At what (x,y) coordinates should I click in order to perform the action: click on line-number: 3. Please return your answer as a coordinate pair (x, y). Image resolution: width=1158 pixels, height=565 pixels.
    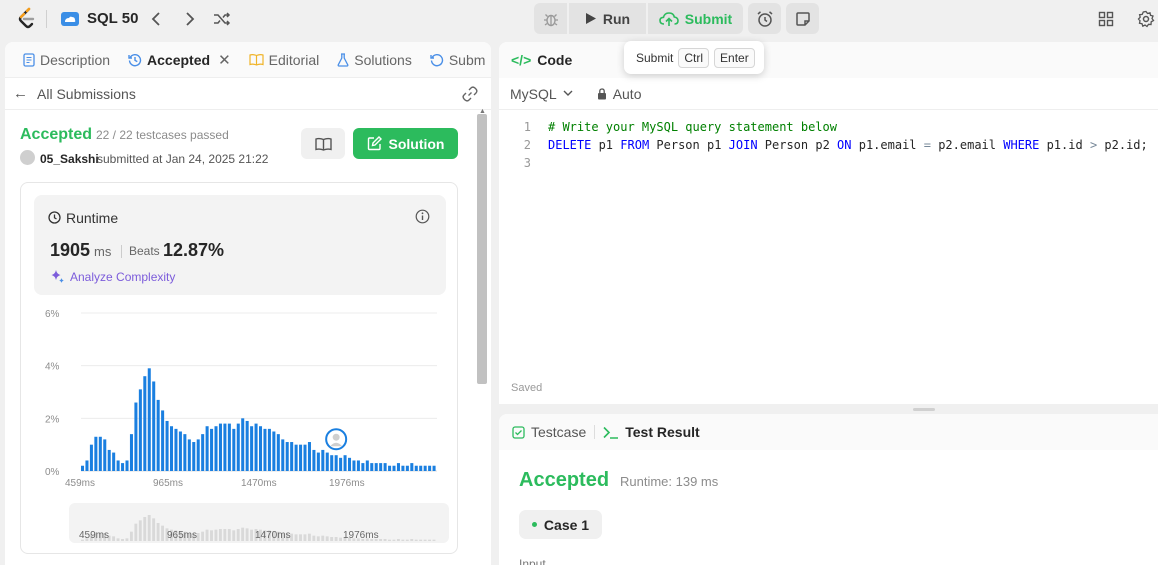
    Looking at the image, I should click on (527, 163).